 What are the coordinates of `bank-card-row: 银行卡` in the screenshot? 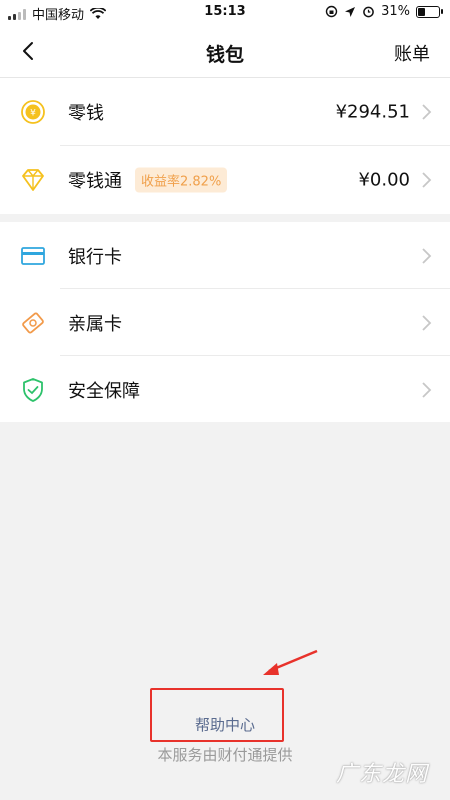 It's located at (225, 255).